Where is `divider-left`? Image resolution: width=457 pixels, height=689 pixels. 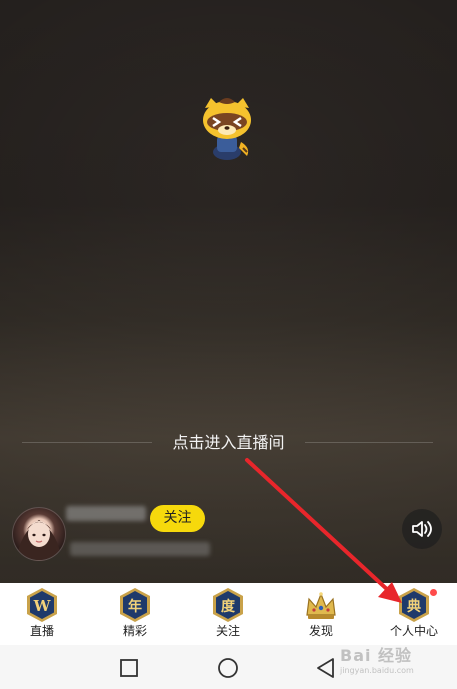
divider-left is located at coordinates (87, 442).